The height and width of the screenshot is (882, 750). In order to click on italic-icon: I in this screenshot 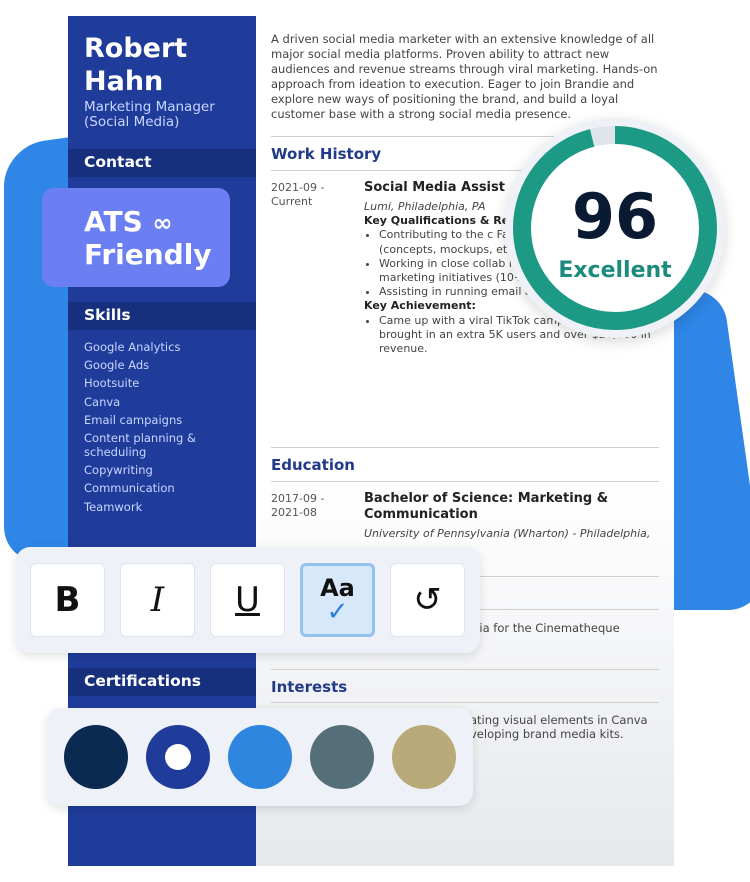, I will do `click(157, 600)`.